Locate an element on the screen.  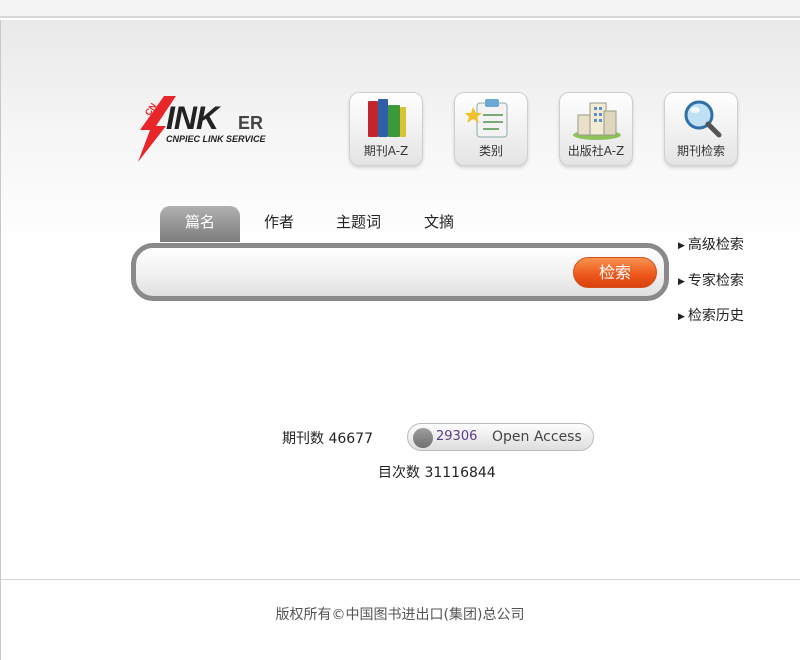
nav-label: 类别 is located at coordinates (490, 151).